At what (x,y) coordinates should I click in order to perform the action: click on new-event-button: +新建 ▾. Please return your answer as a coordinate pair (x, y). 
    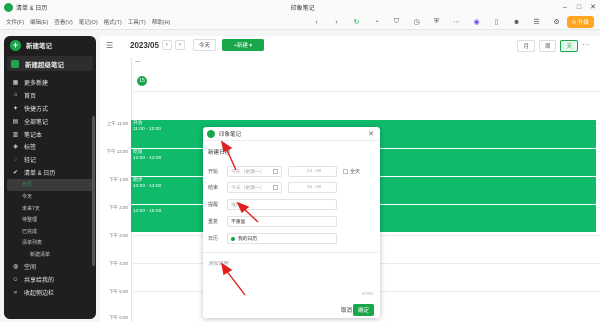
    Looking at the image, I should click on (242, 45).